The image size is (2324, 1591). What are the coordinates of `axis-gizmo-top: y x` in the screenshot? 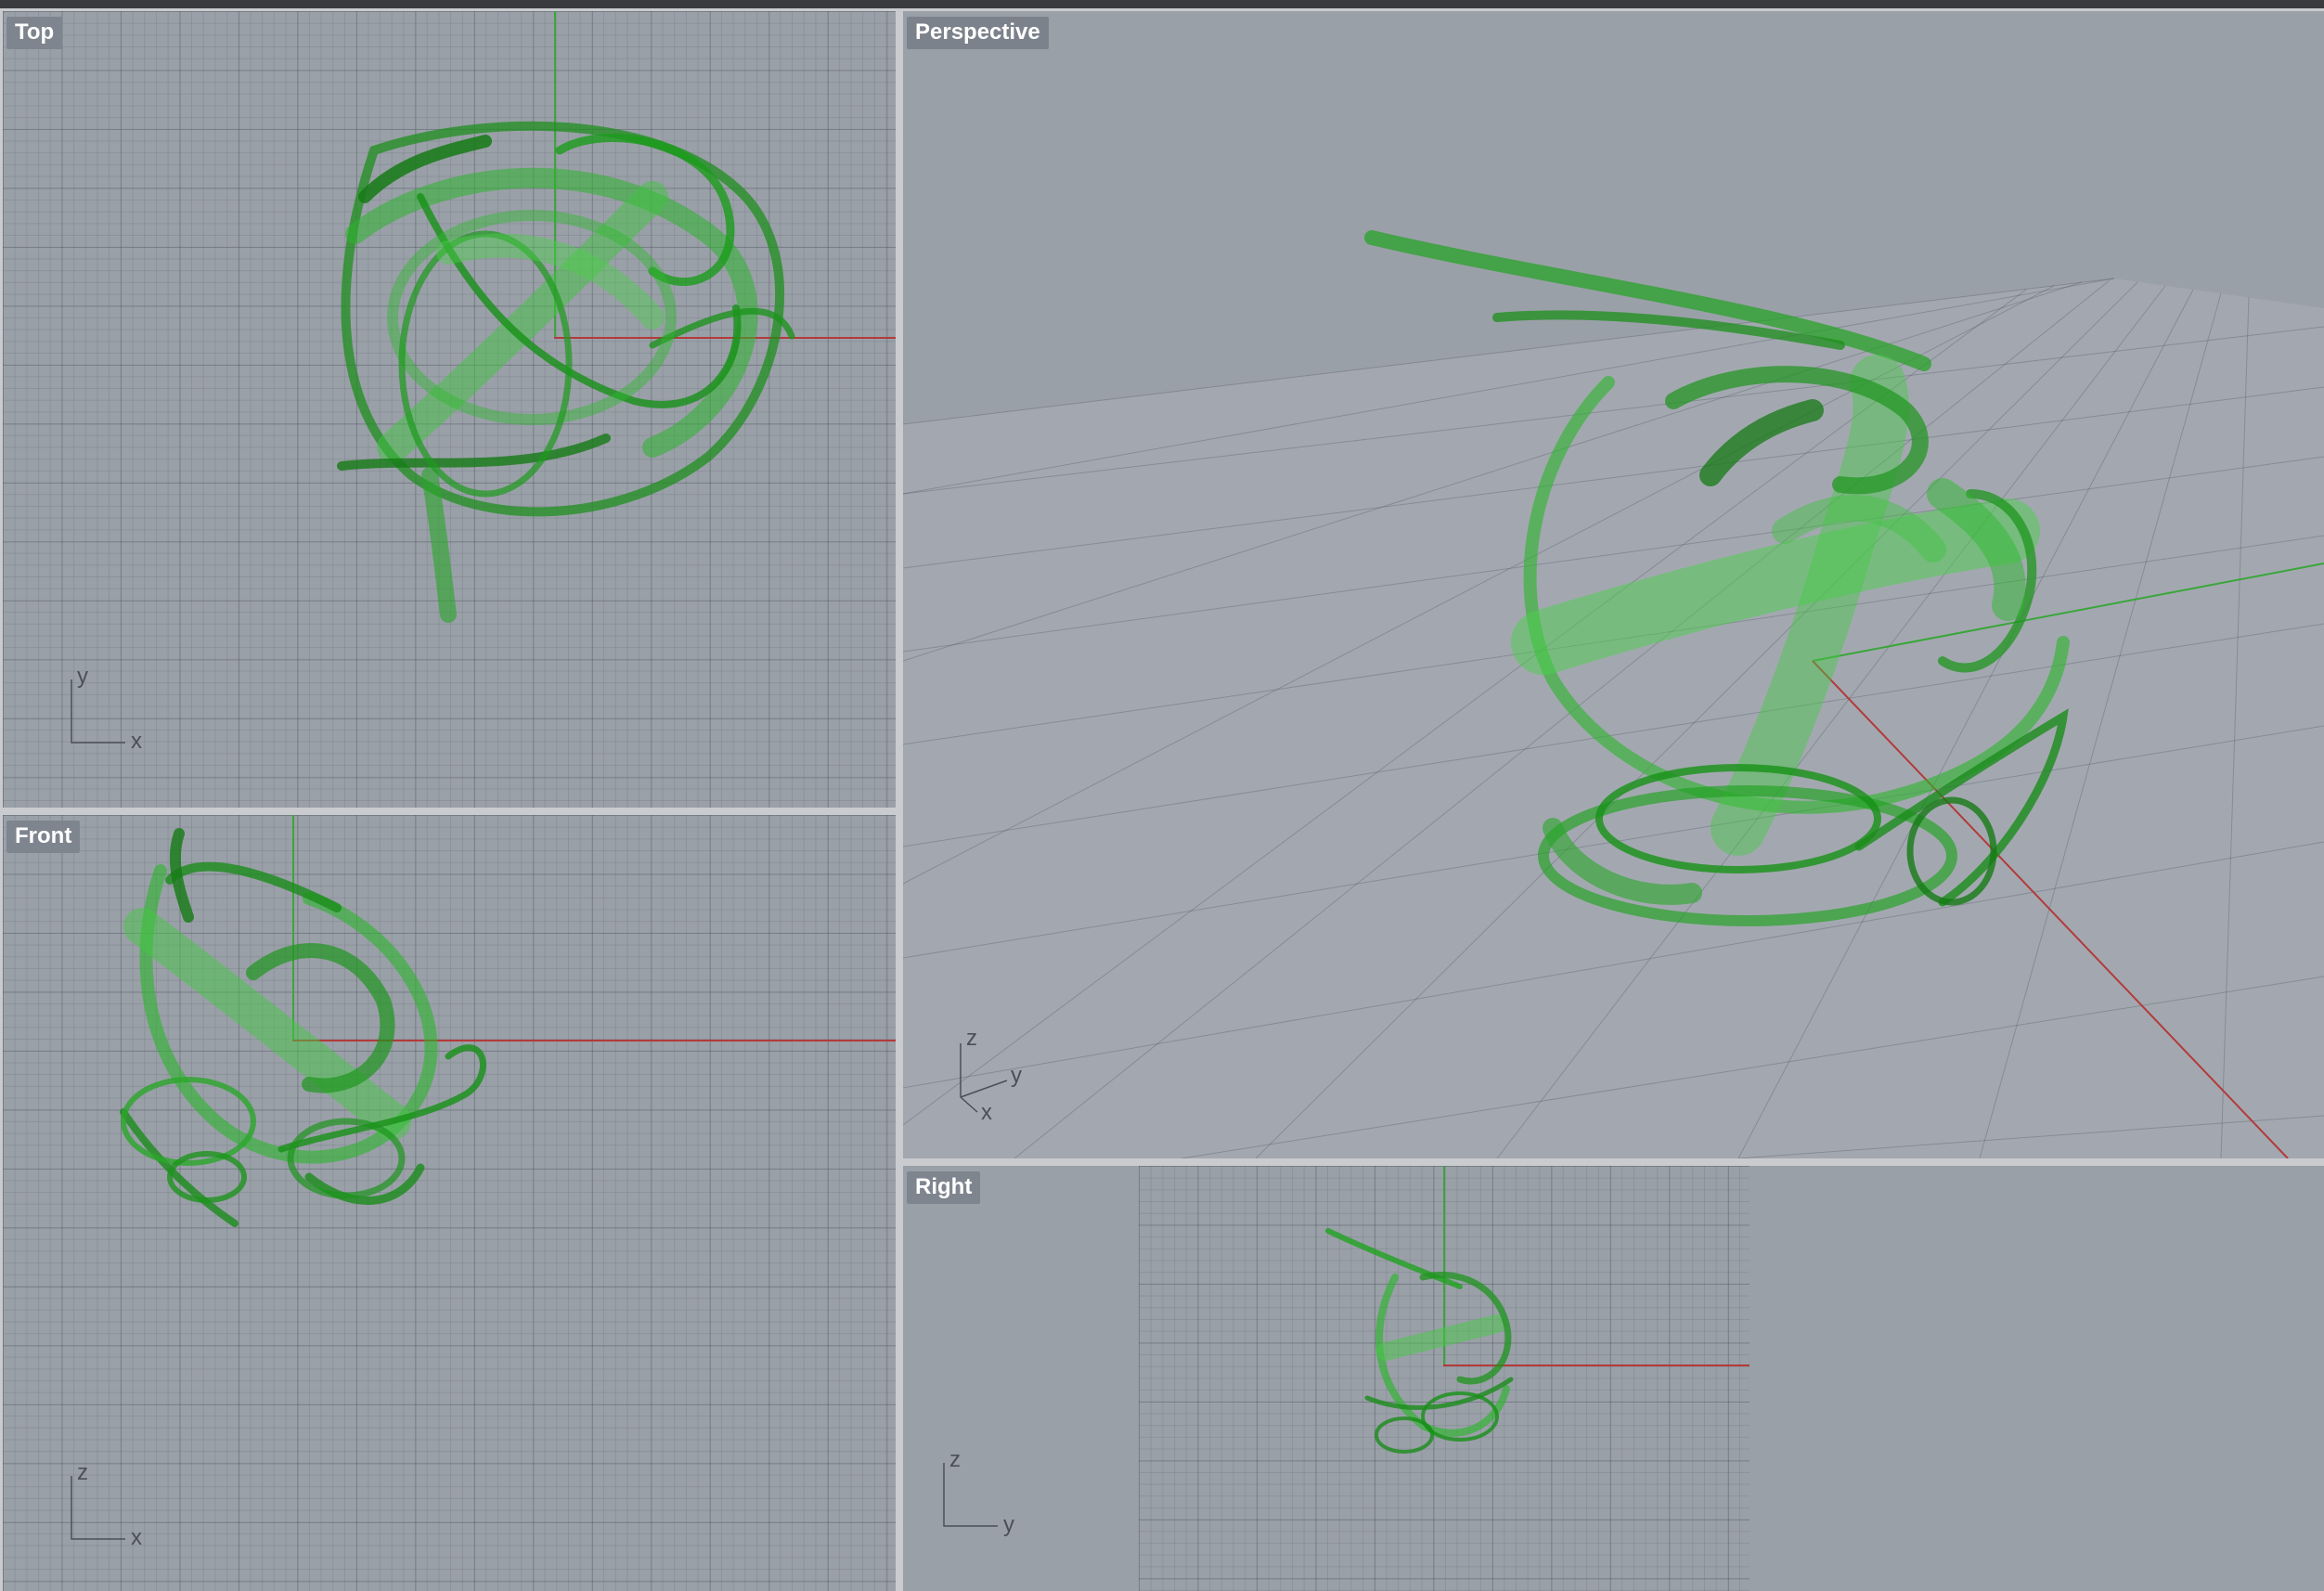 It's located at (107, 709).